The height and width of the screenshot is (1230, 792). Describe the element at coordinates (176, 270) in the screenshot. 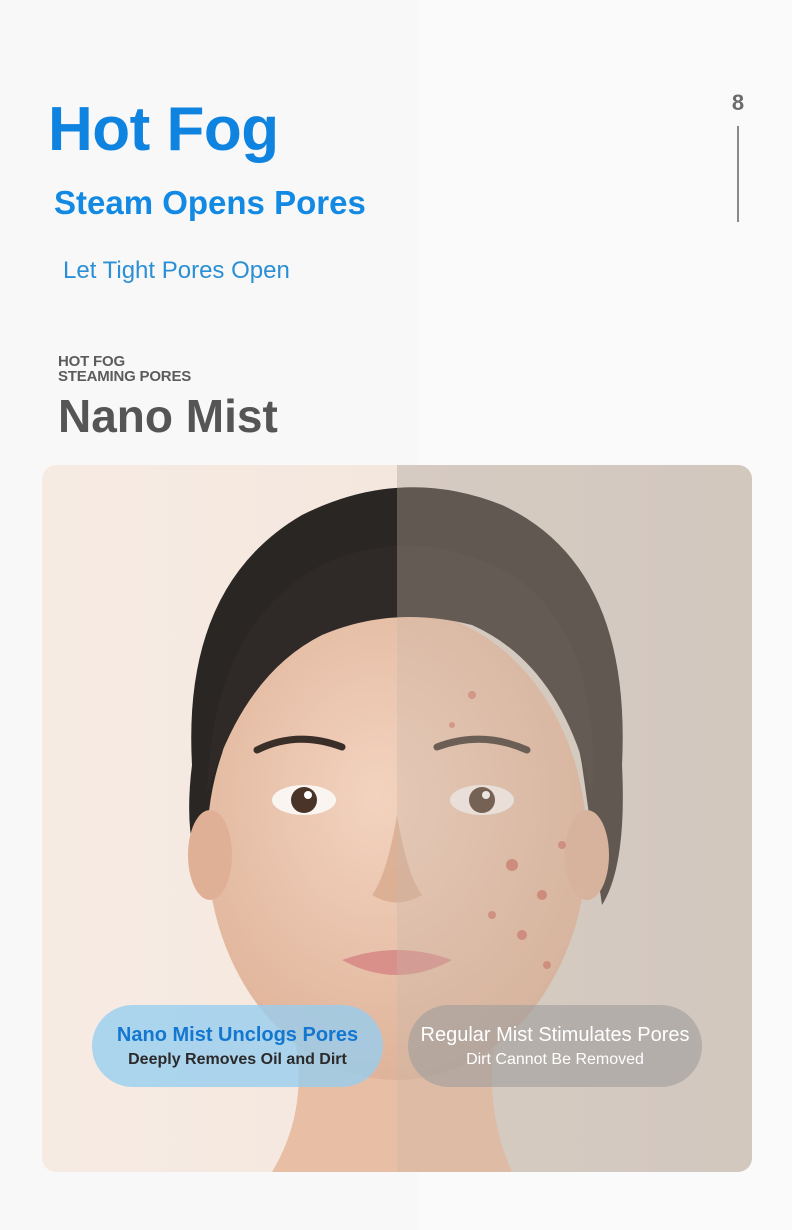

I see `tagline: Let Tight Pores Open` at that location.